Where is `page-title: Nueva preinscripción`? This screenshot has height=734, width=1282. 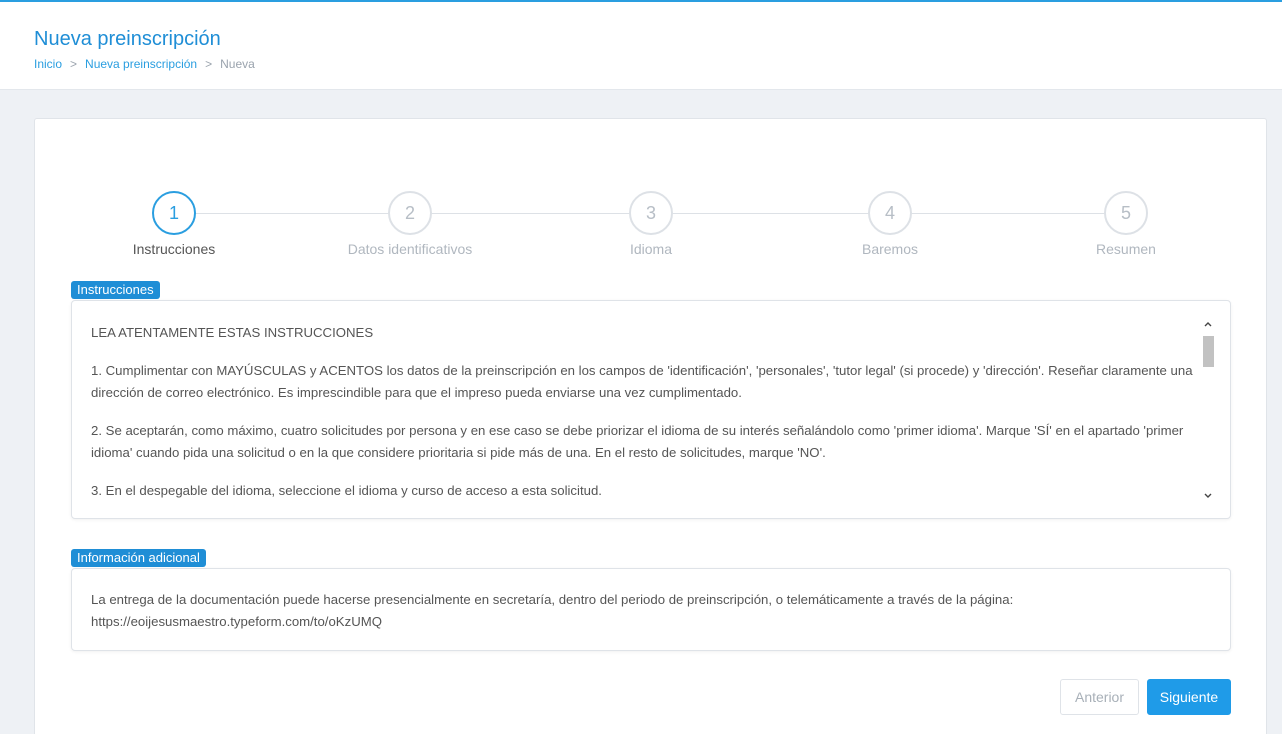
page-title: Nueva preinscripción is located at coordinates (127, 39).